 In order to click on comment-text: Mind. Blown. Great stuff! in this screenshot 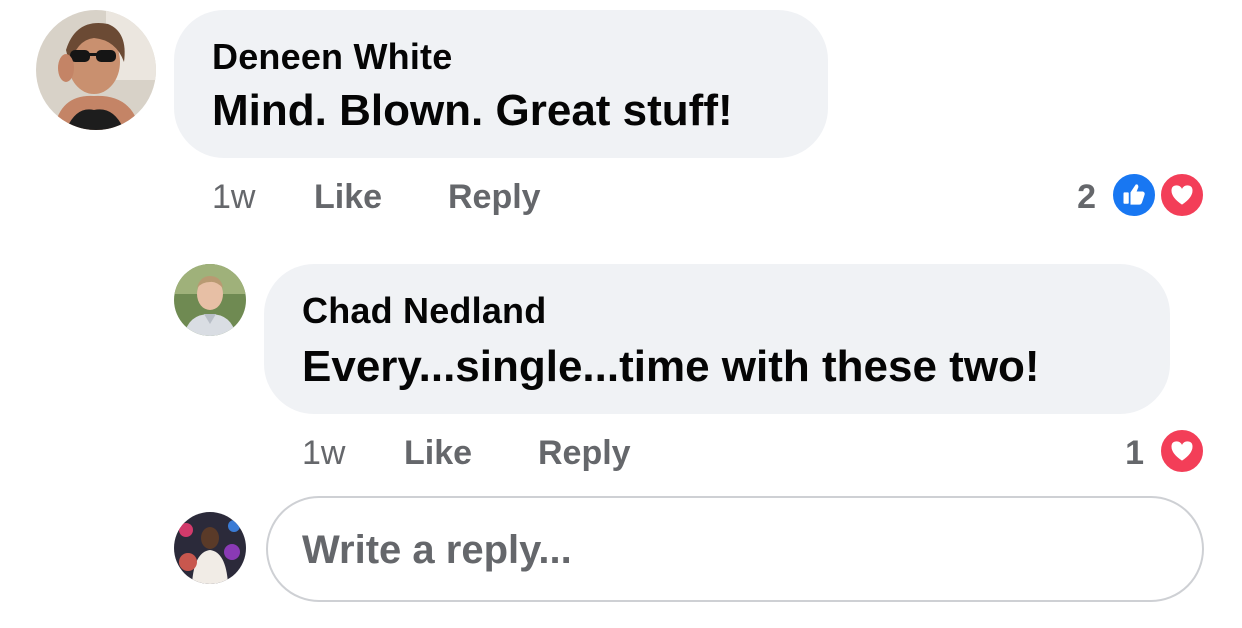, I will do `click(472, 110)`.